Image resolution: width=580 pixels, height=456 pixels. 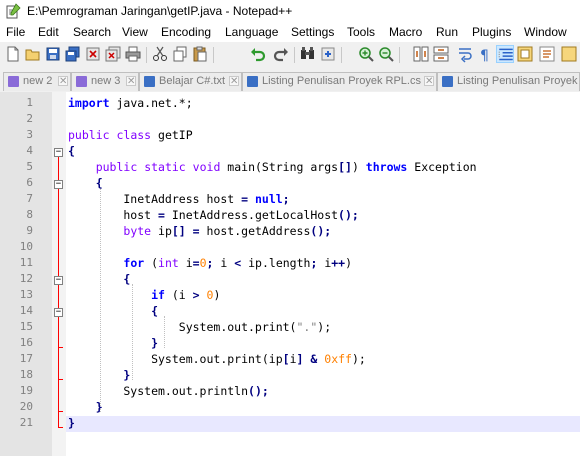 What do you see at coordinates (361, 32) in the screenshot?
I see `menu-tools: Tools` at bounding box center [361, 32].